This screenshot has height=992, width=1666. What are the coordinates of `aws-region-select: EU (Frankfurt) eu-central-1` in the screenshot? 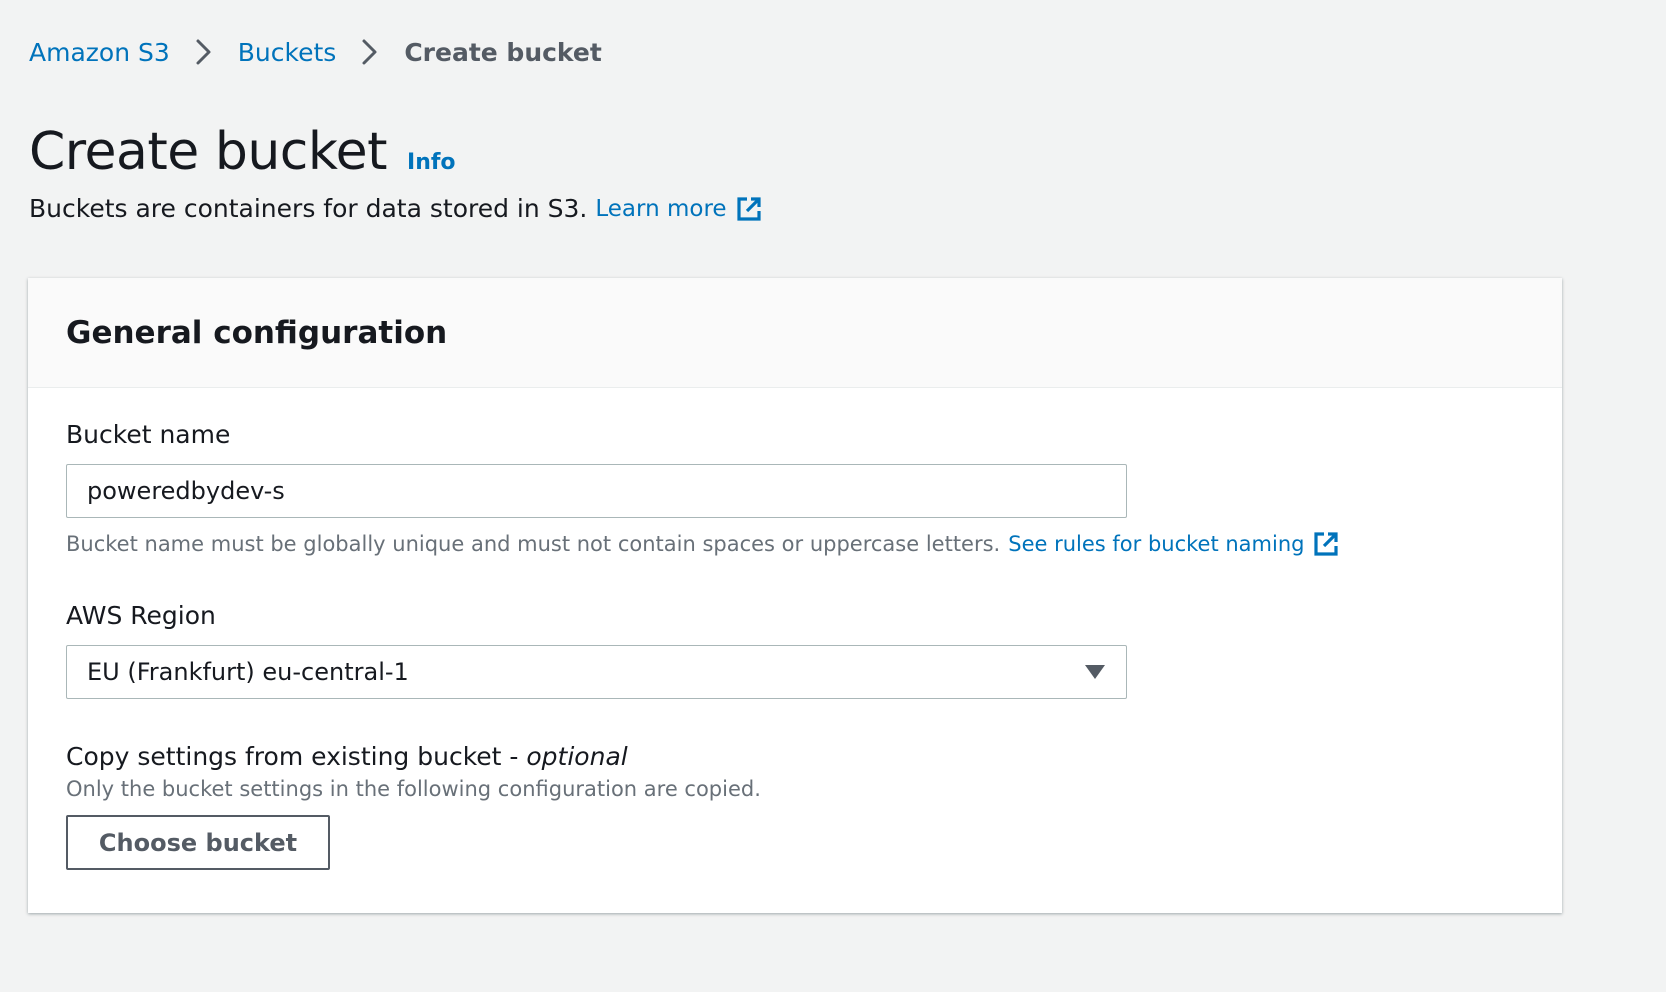 It's located at (596, 672).